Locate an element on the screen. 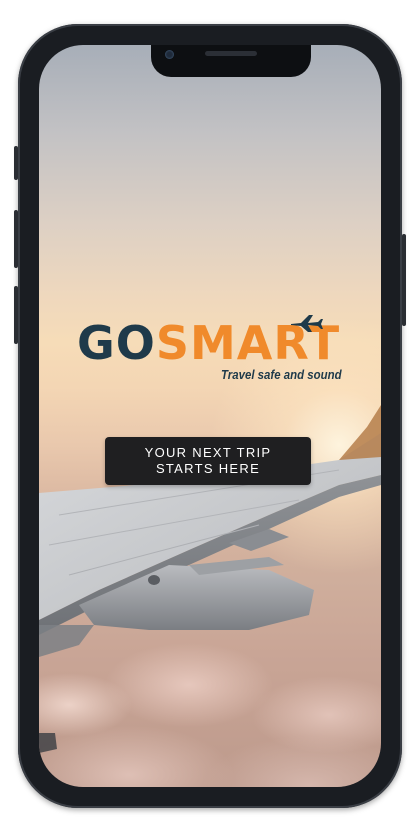 This screenshot has width=420, height=832. power-button is located at coordinates (404, 280).